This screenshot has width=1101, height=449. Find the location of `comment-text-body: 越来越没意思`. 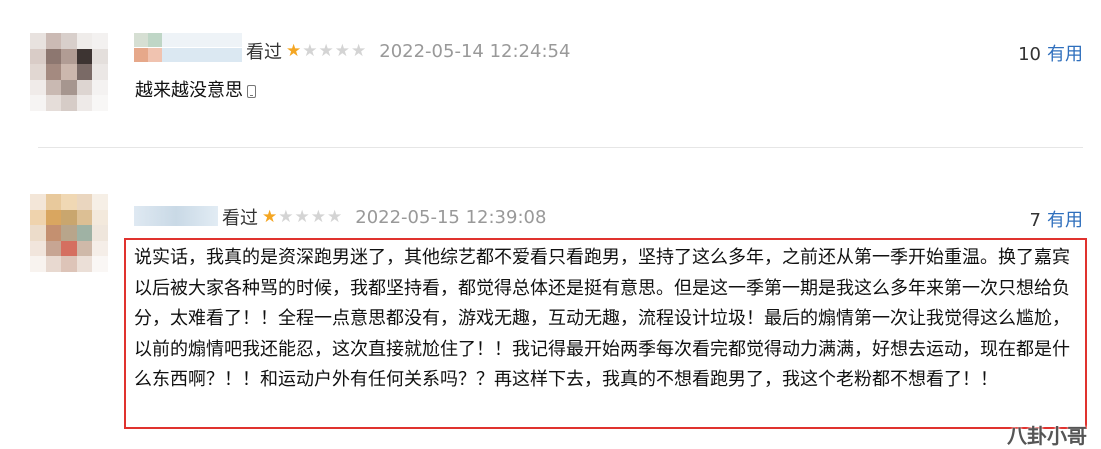

comment-text-body: 越来越没意思 is located at coordinates (189, 90).